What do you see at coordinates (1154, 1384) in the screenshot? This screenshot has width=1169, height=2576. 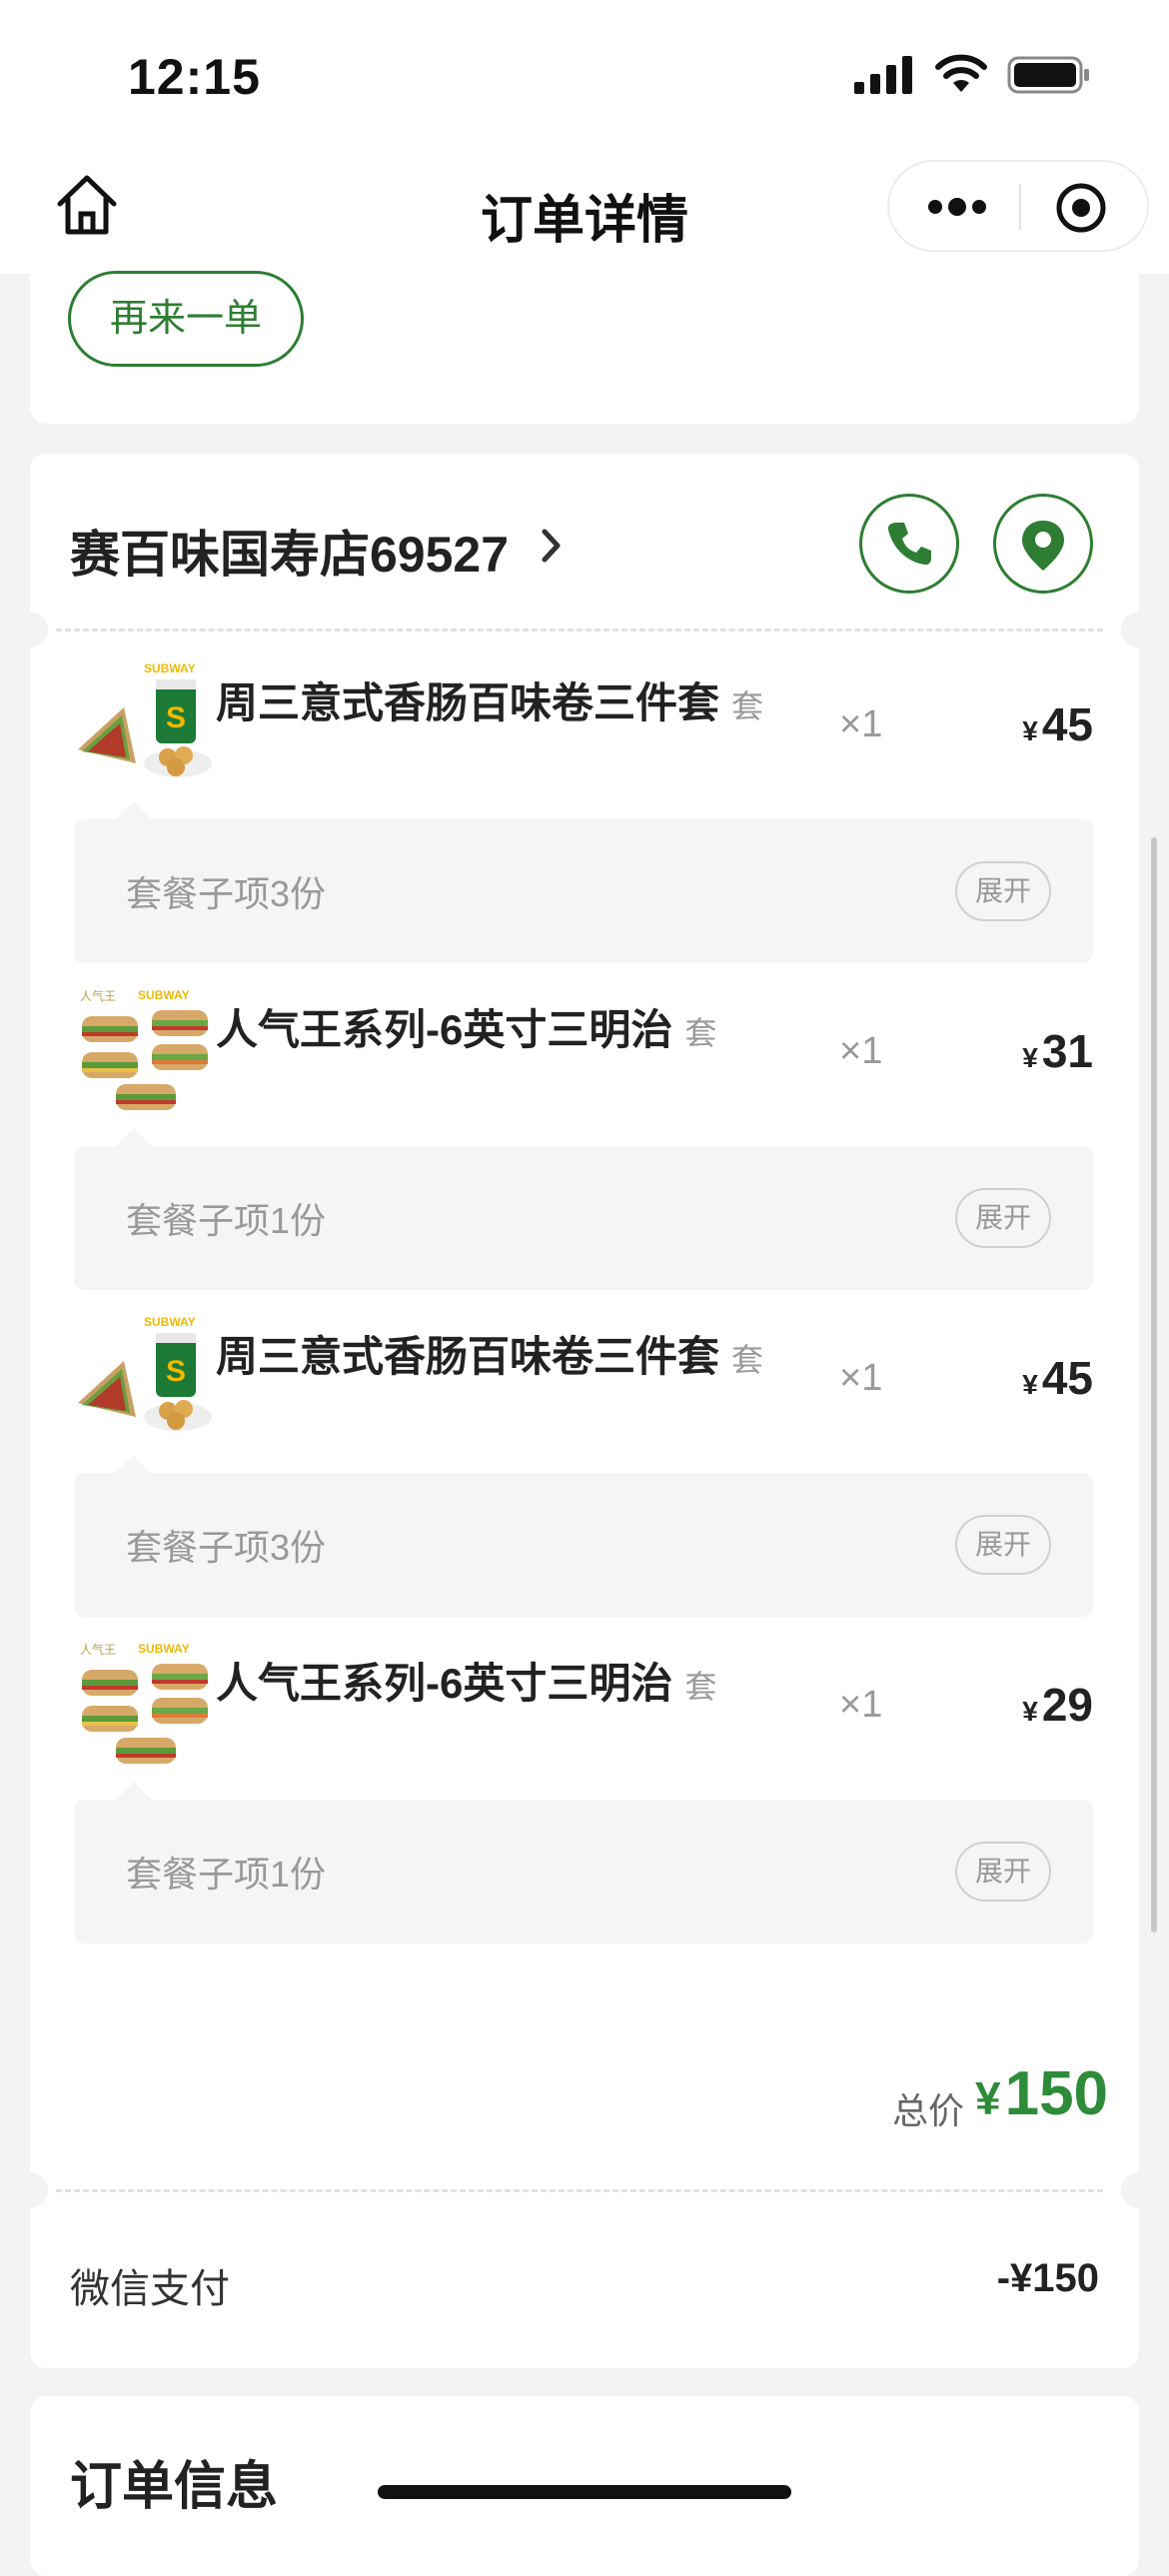 I see `scrollbar` at bounding box center [1154, 1384].